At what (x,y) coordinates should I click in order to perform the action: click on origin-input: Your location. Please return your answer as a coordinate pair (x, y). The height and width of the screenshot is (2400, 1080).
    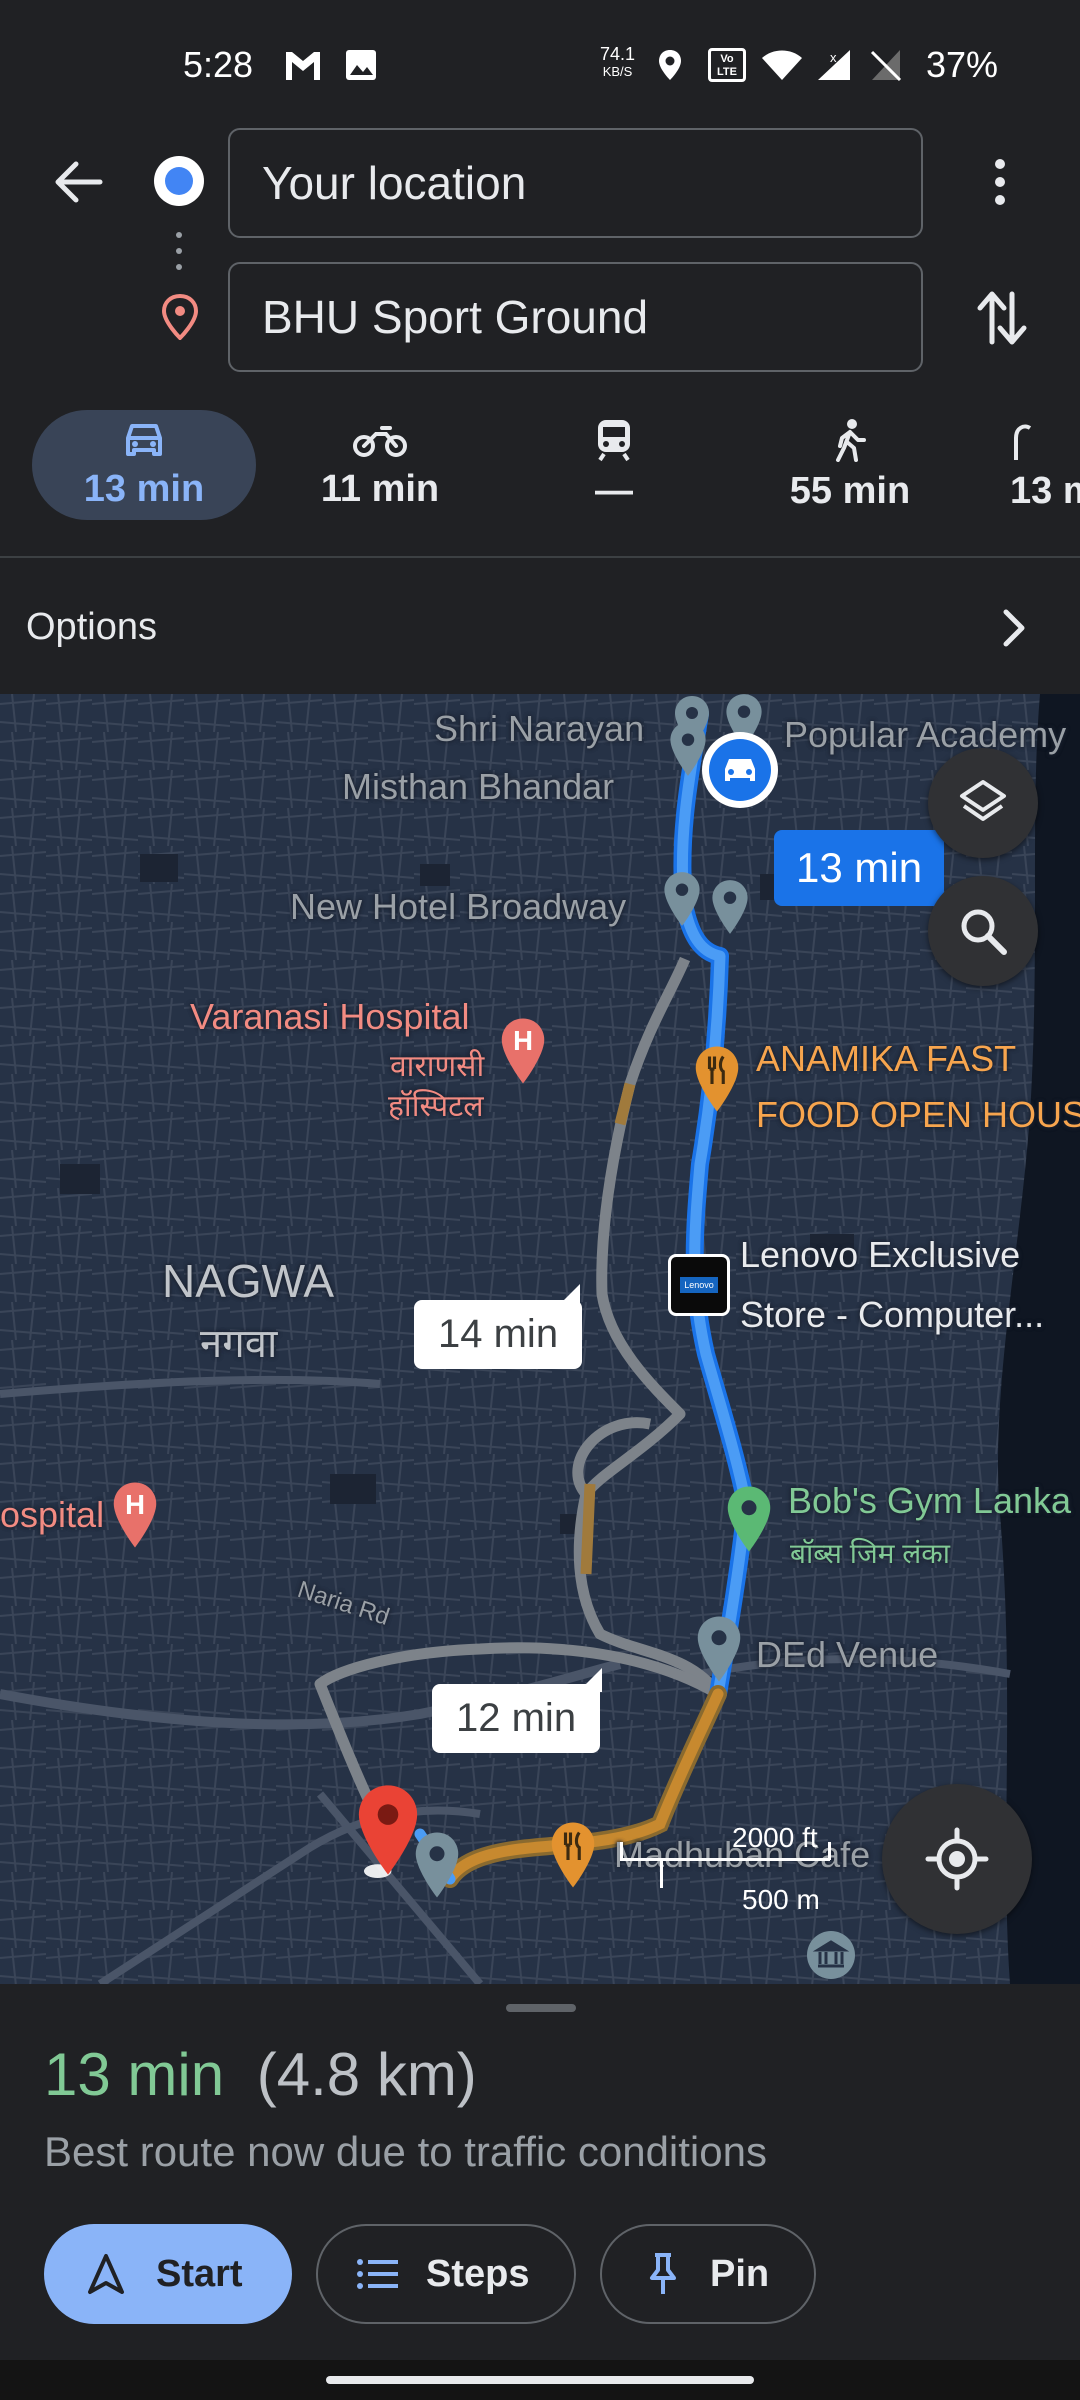
    Looking at the image, I should click on (575, 183).